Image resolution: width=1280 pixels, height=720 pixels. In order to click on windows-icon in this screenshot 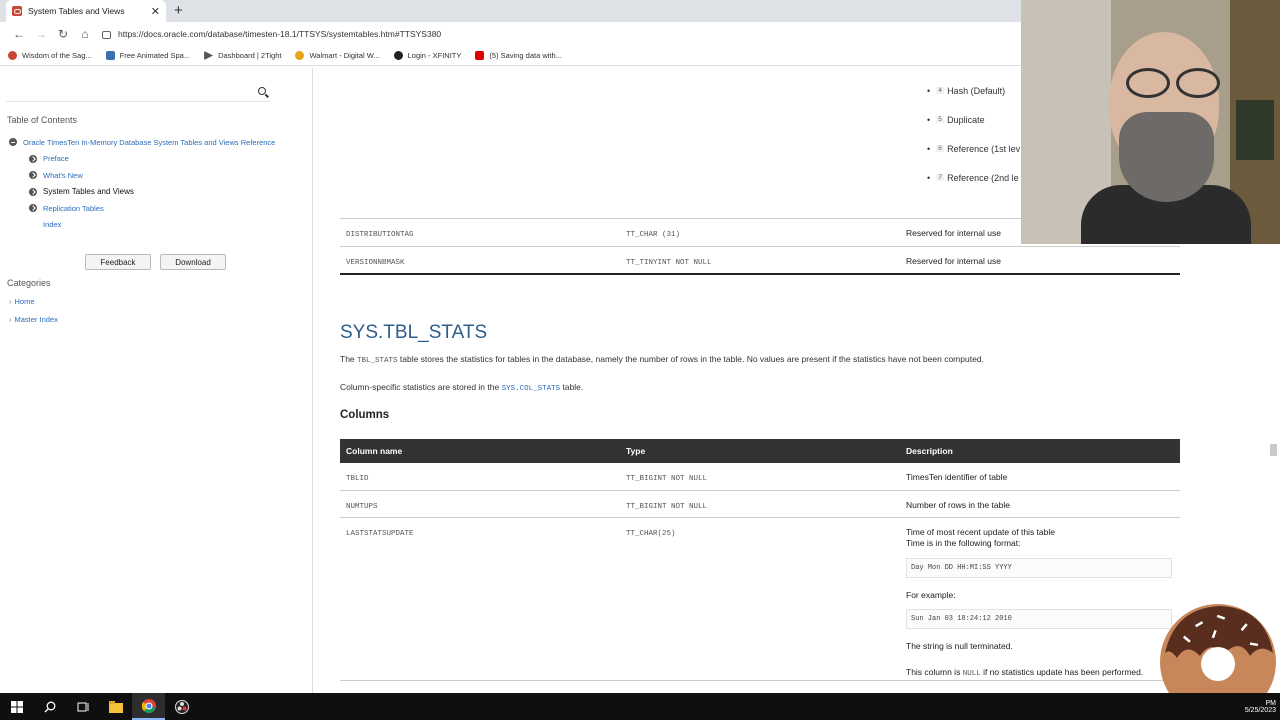, I will do `click(16, 706)`.